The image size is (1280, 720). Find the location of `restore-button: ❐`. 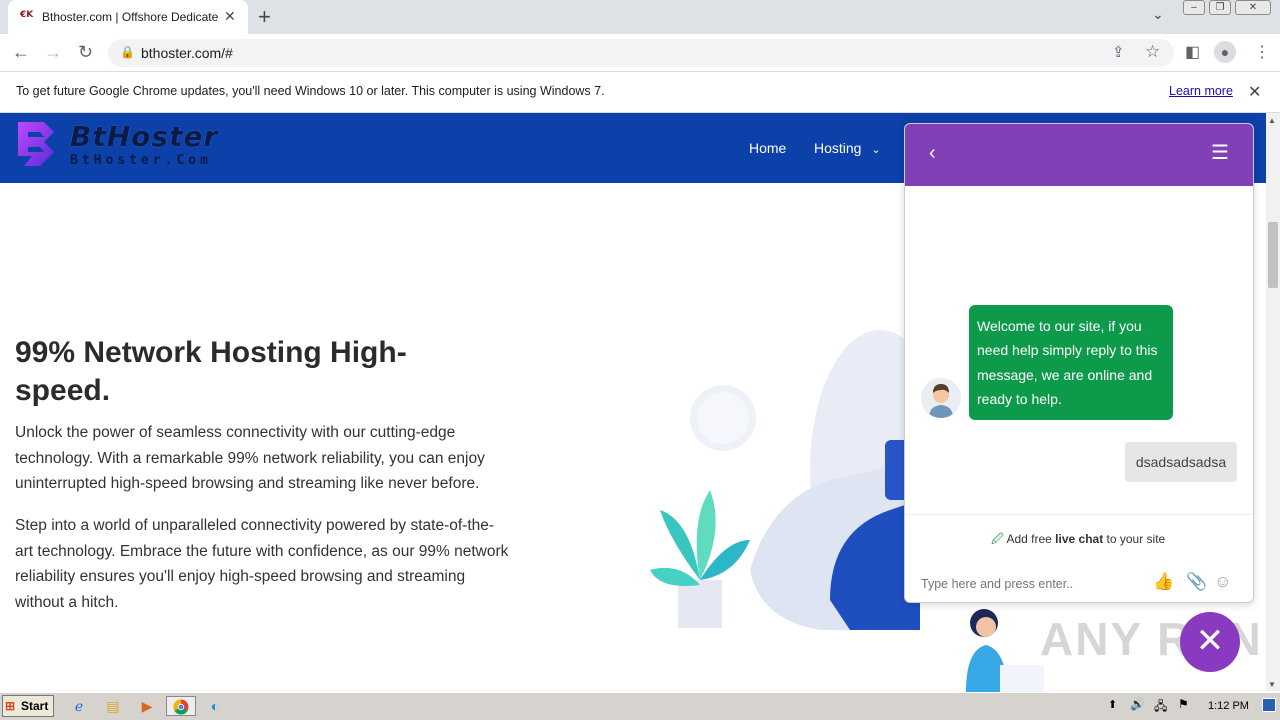

restore-button: ❐ is located at coordinates (1220, 7).